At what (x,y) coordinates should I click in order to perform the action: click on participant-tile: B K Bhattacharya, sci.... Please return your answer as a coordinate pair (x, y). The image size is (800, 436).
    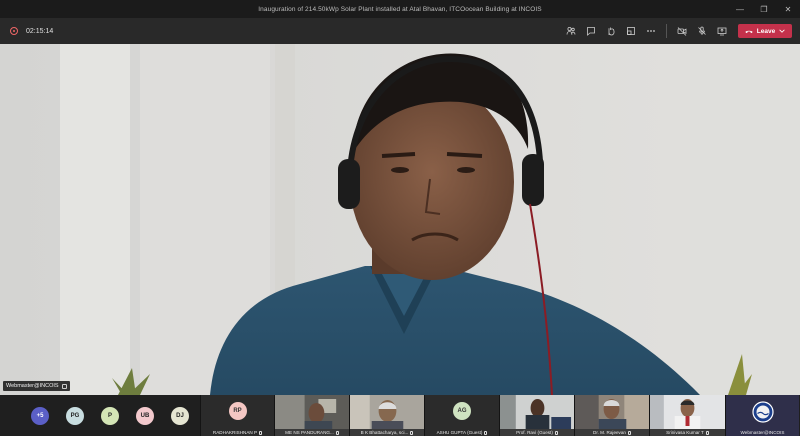
    Looking at the image, I should click on (386, 415).